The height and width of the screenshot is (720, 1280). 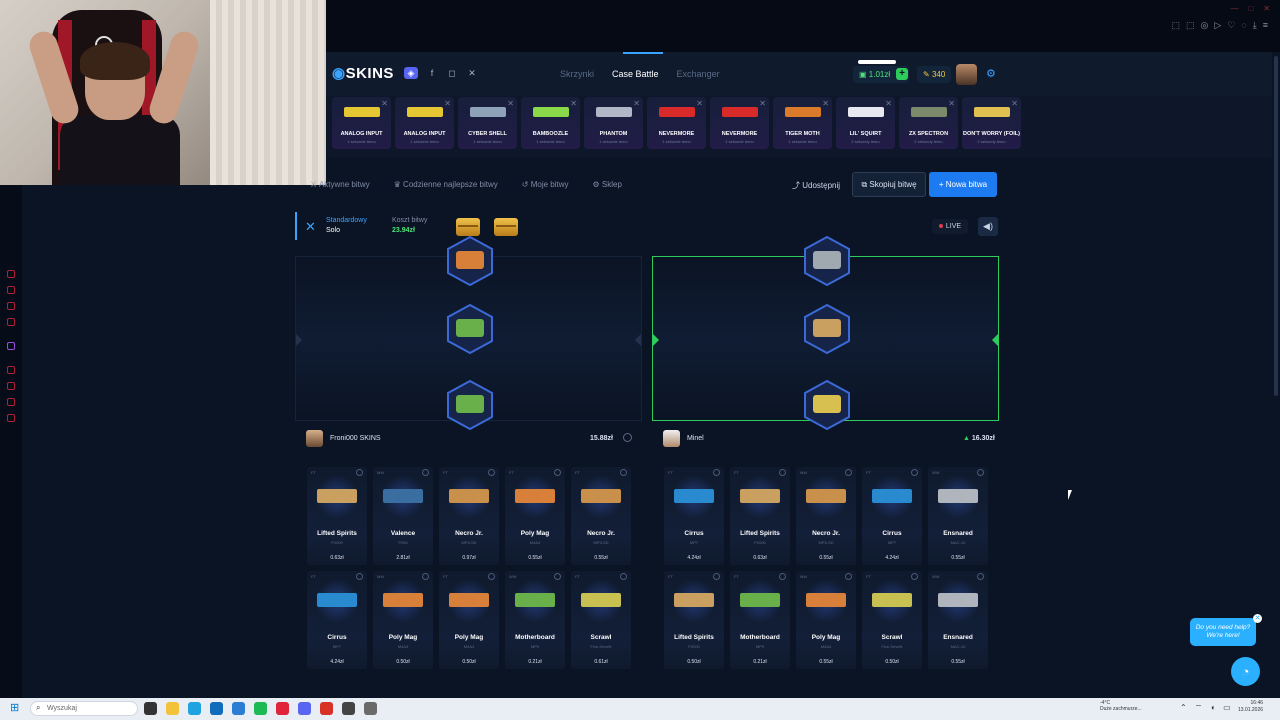 I want to click on download-icon: ⤓, so click(x=1255, y=25).